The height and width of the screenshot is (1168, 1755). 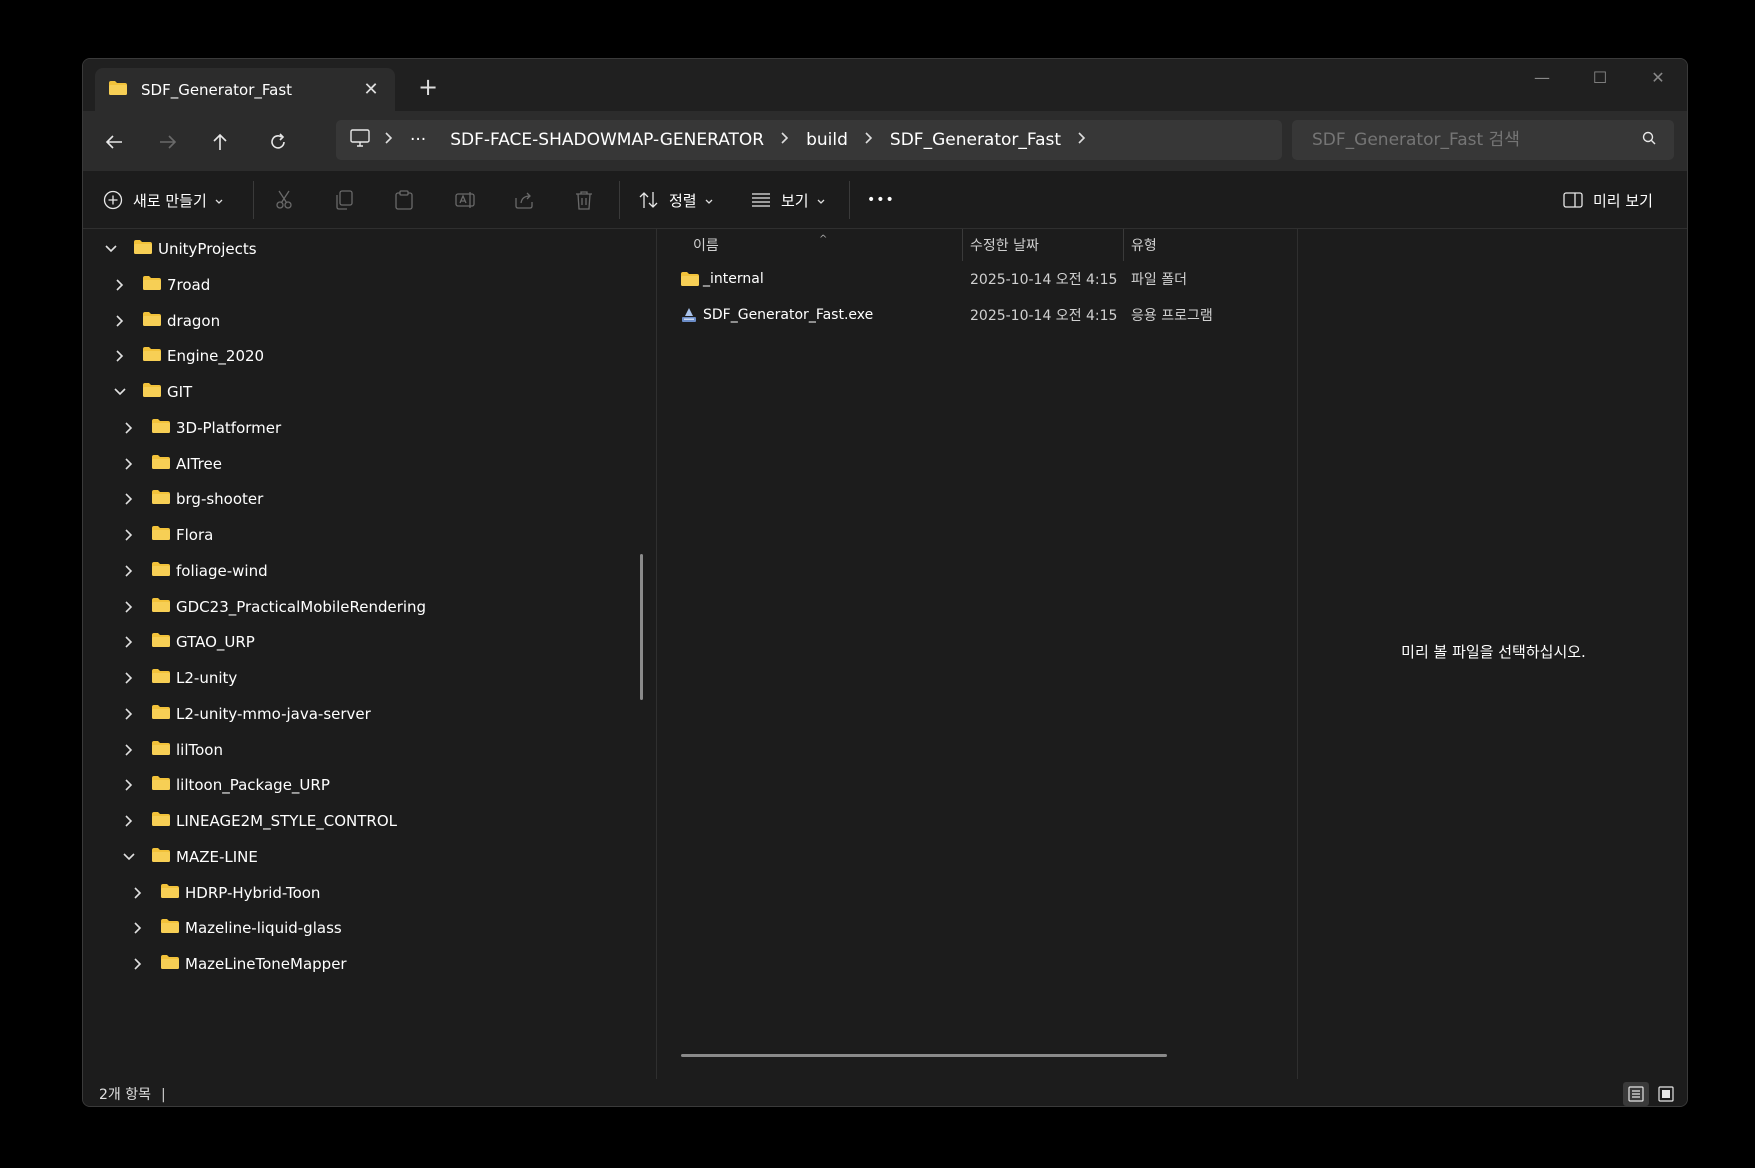 I want to click on sidebar-tree-item: GTAO_URP, so click(x=186, y=642).